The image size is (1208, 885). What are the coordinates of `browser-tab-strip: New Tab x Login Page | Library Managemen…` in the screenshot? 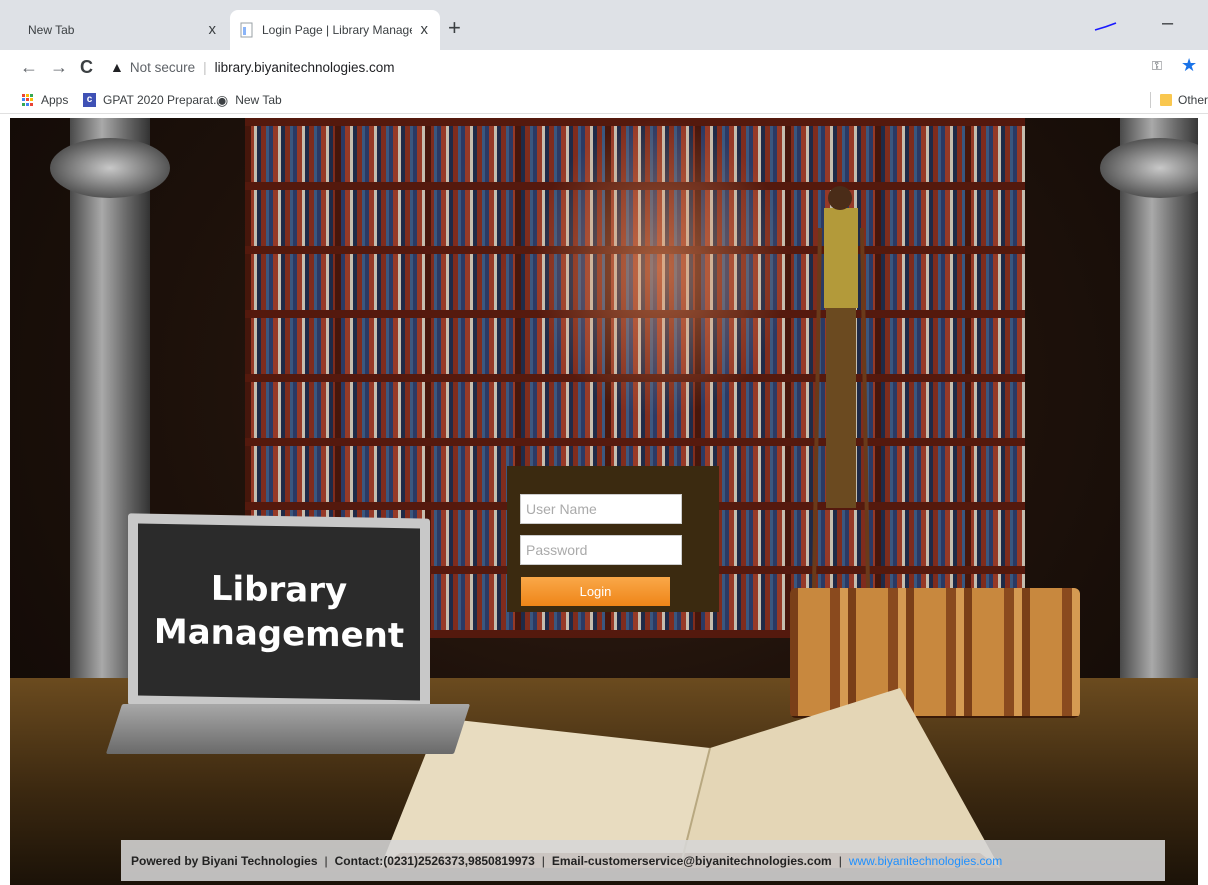 It's located at (604, 25).